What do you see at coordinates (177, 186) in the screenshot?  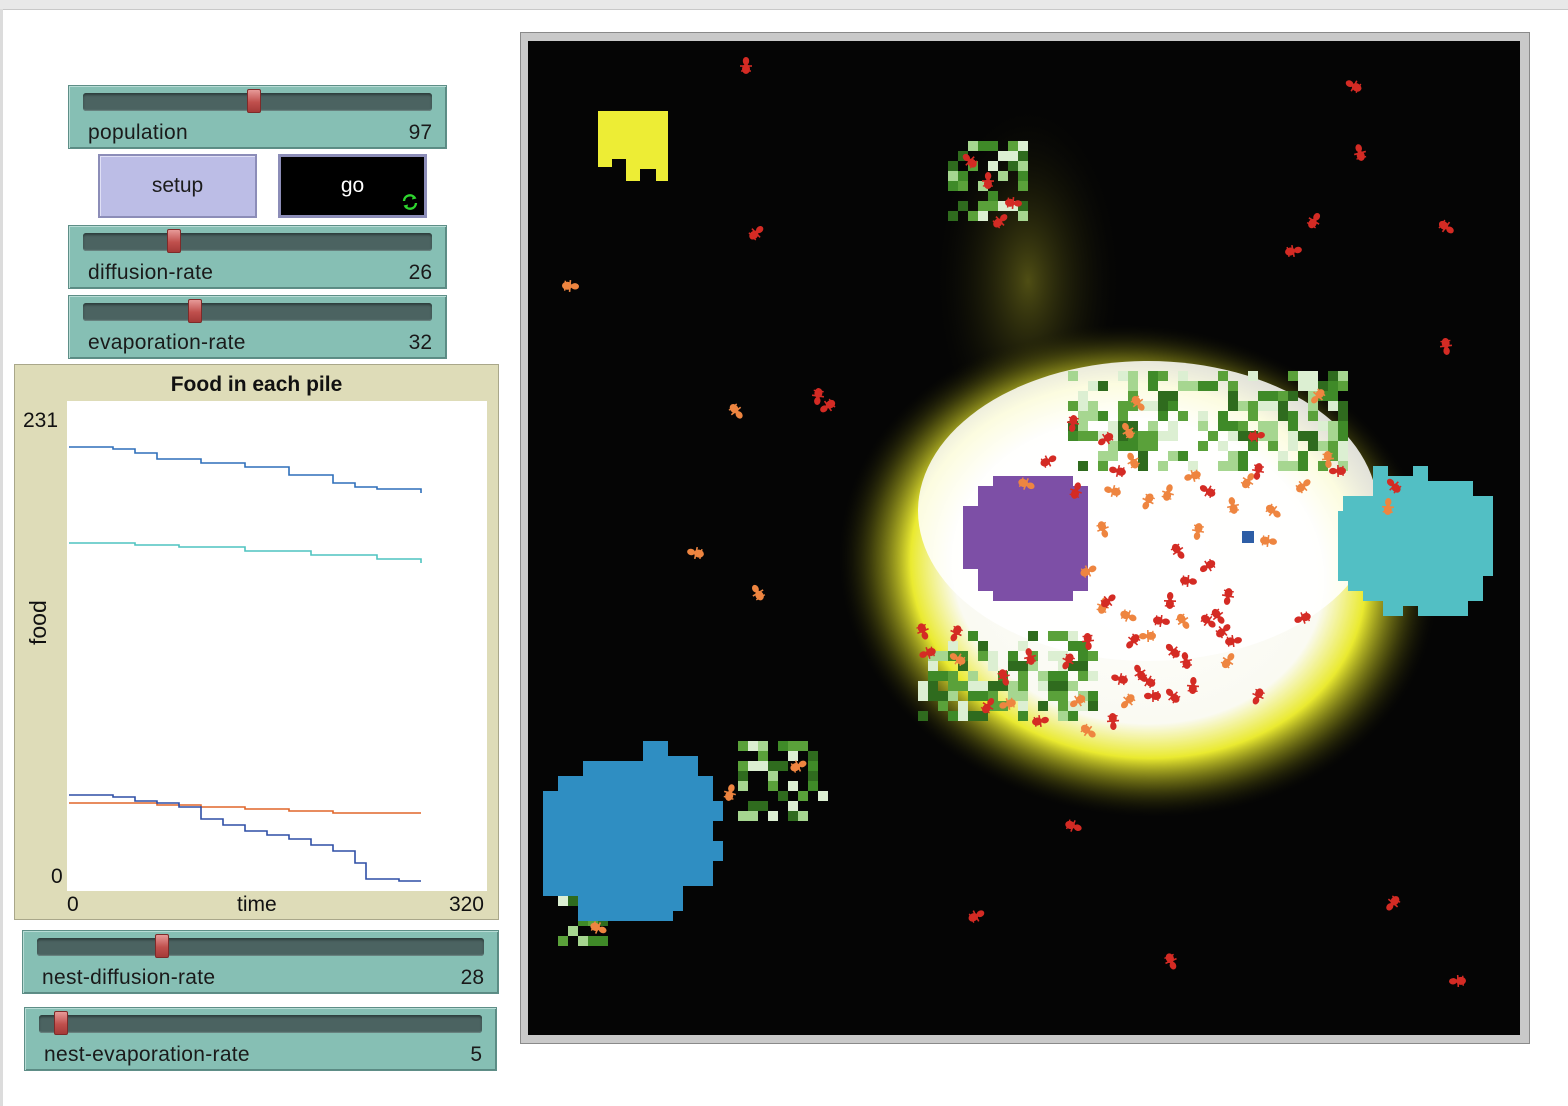 I see `setup-button: setup` at bounding box center [177, 186].